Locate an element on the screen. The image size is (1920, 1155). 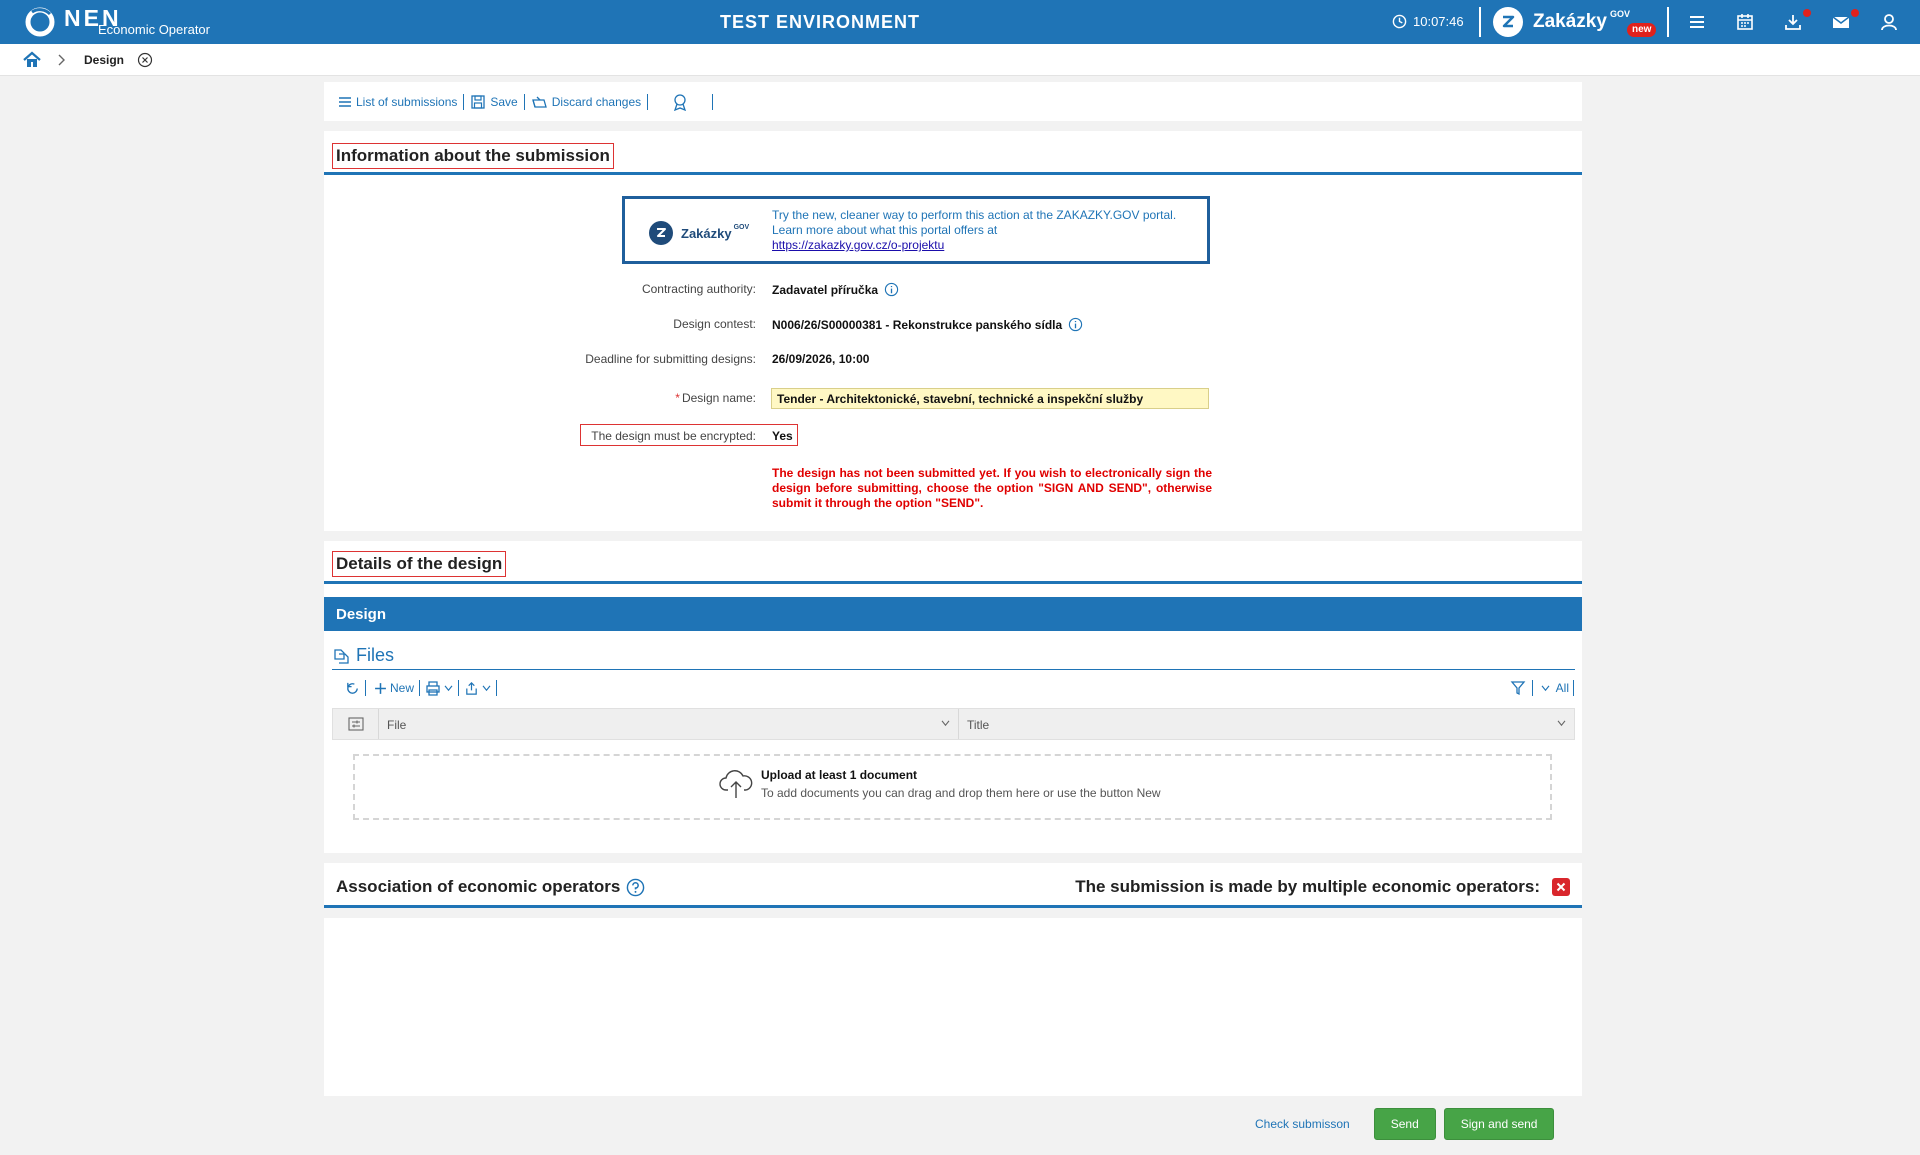
files-icon is located at coordinates (341, 656).